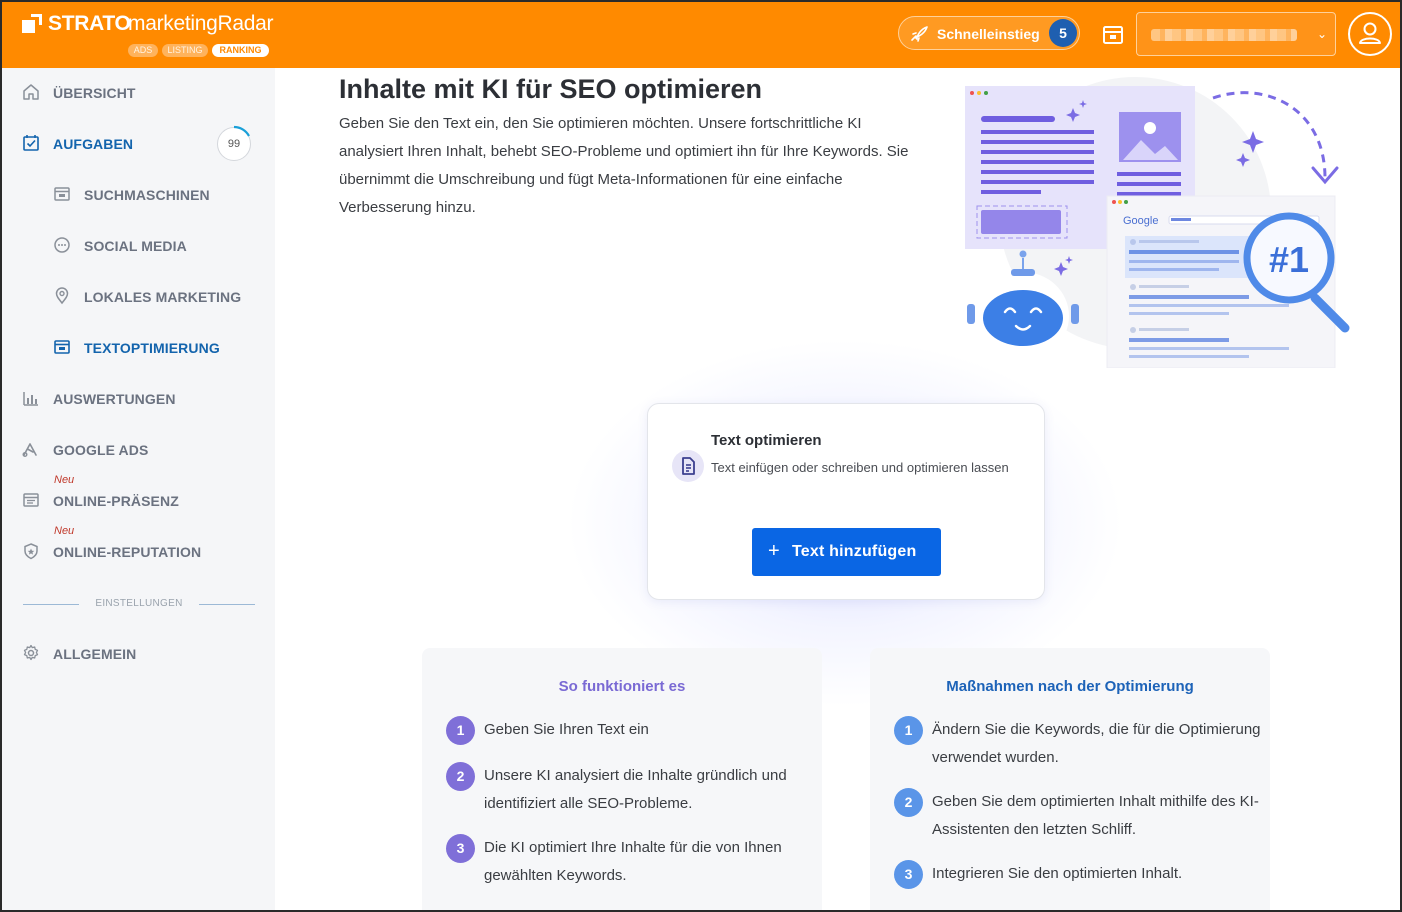  What do you see at coordinates (30, 399) in the screenshot?
I see `bar-chart-icon` at bounding box center [30, 399].